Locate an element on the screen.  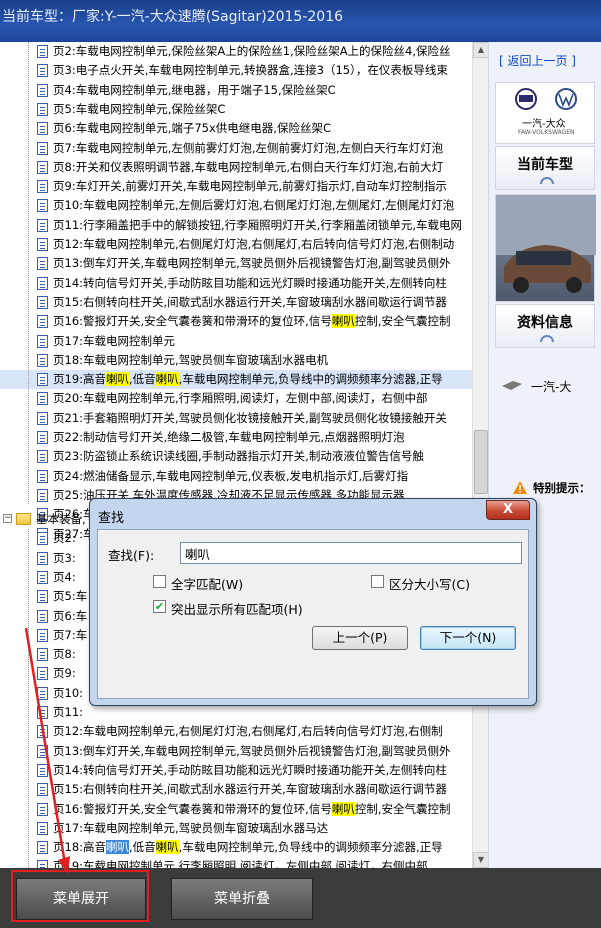
tree-item-label: 页5:车载电网控制单元,保险丝架C is located at coordinates (139, 109).